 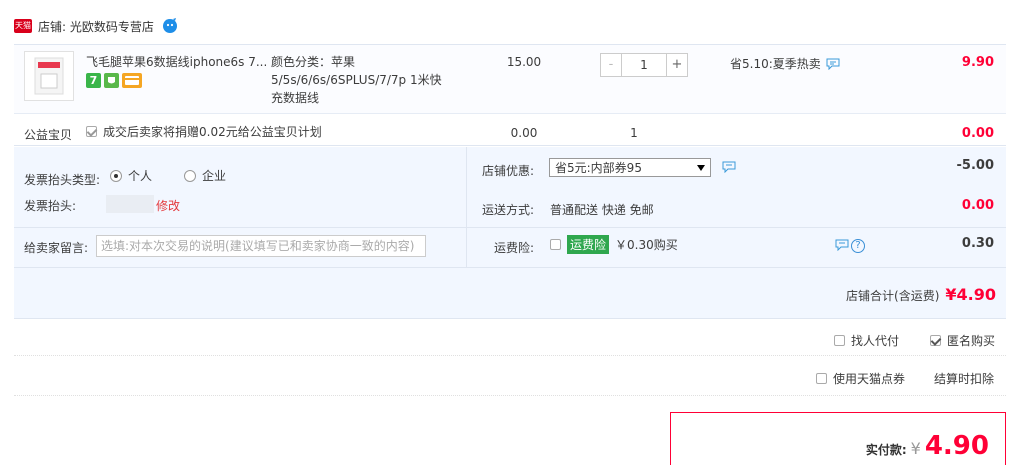 I want to click on tmall-coupon-option: 使用天猫点券, so click(x=860, y=378).